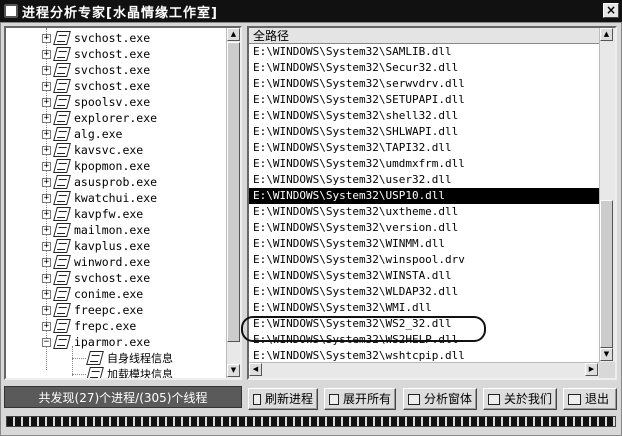 The width and height of the screenshot is (622, 436). I want to click on tree-item-process: + asusprob.exe, so click(81, 182).